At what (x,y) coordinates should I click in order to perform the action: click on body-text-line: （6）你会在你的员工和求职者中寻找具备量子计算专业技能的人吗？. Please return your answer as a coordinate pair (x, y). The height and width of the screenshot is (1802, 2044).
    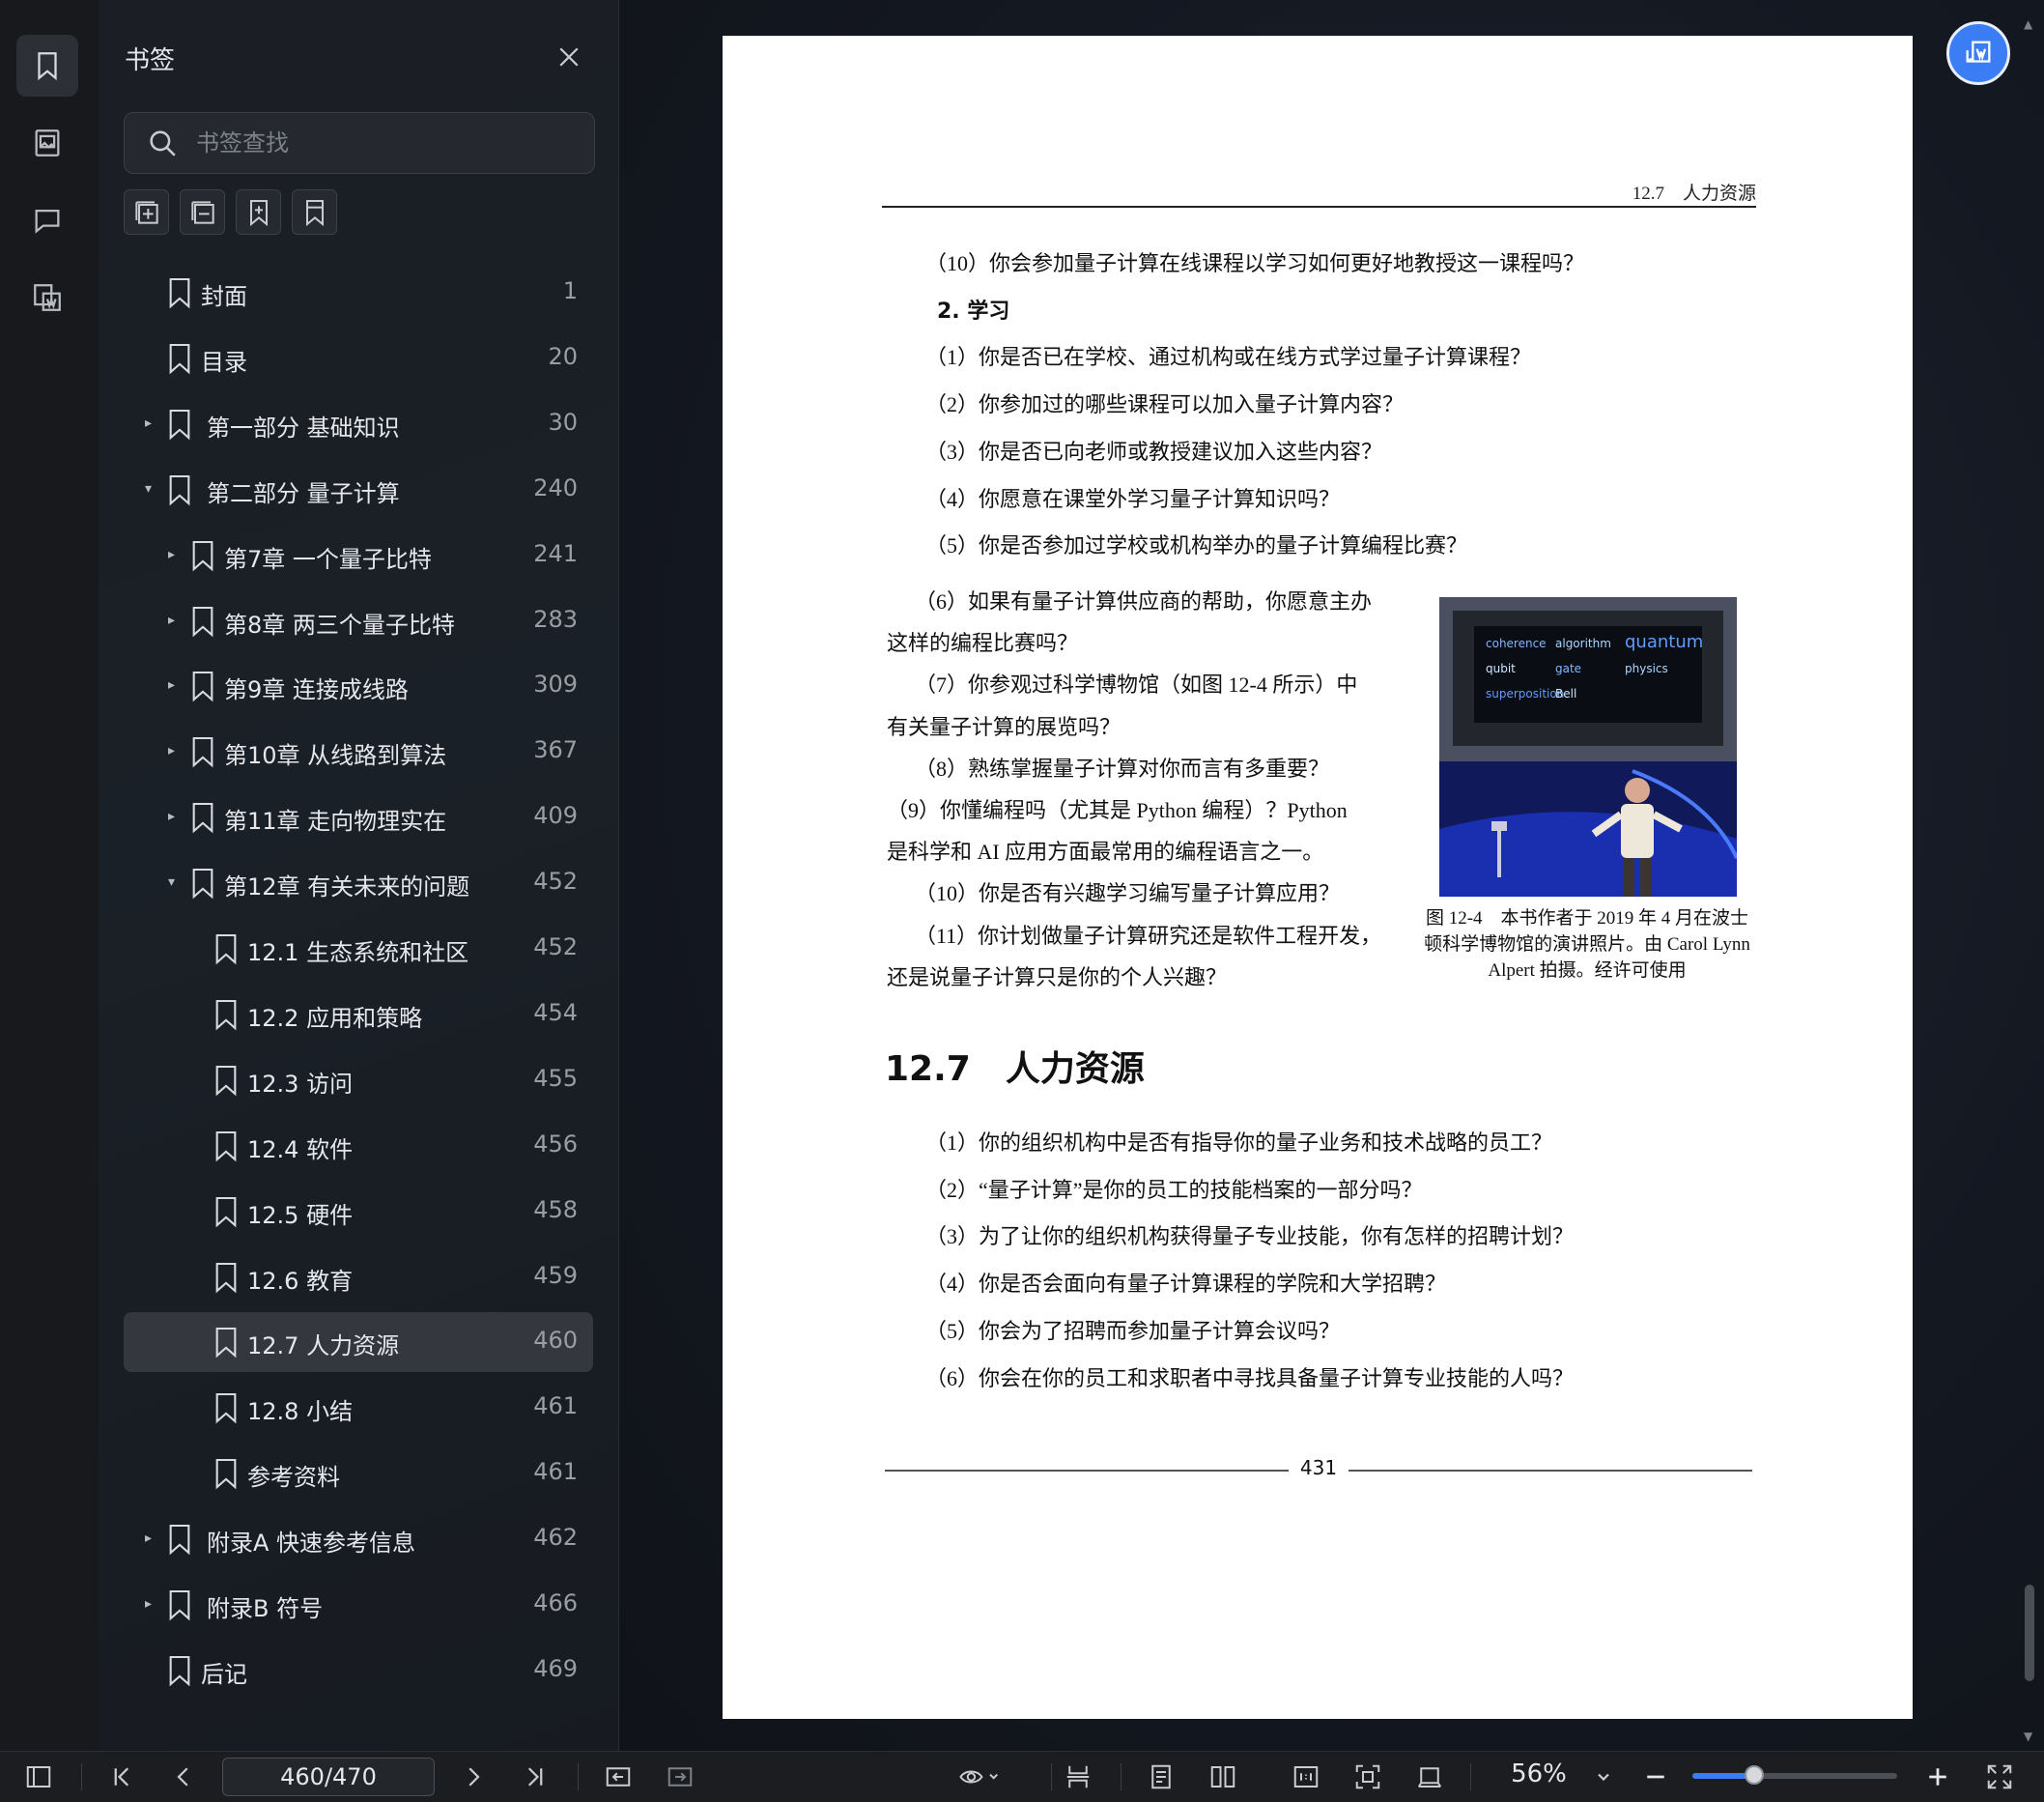
    Looking at the image, I should click on (1250, 1378).